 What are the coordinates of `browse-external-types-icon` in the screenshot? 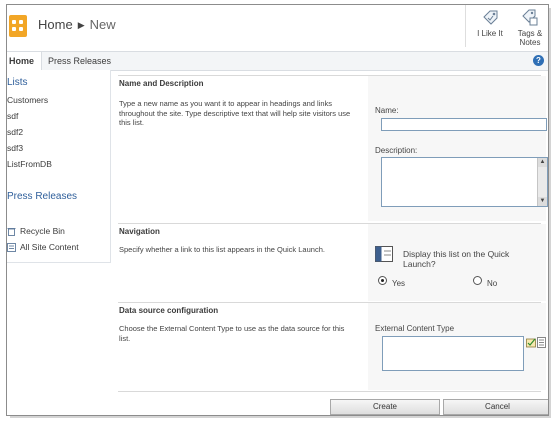 It's located at (542, 342).